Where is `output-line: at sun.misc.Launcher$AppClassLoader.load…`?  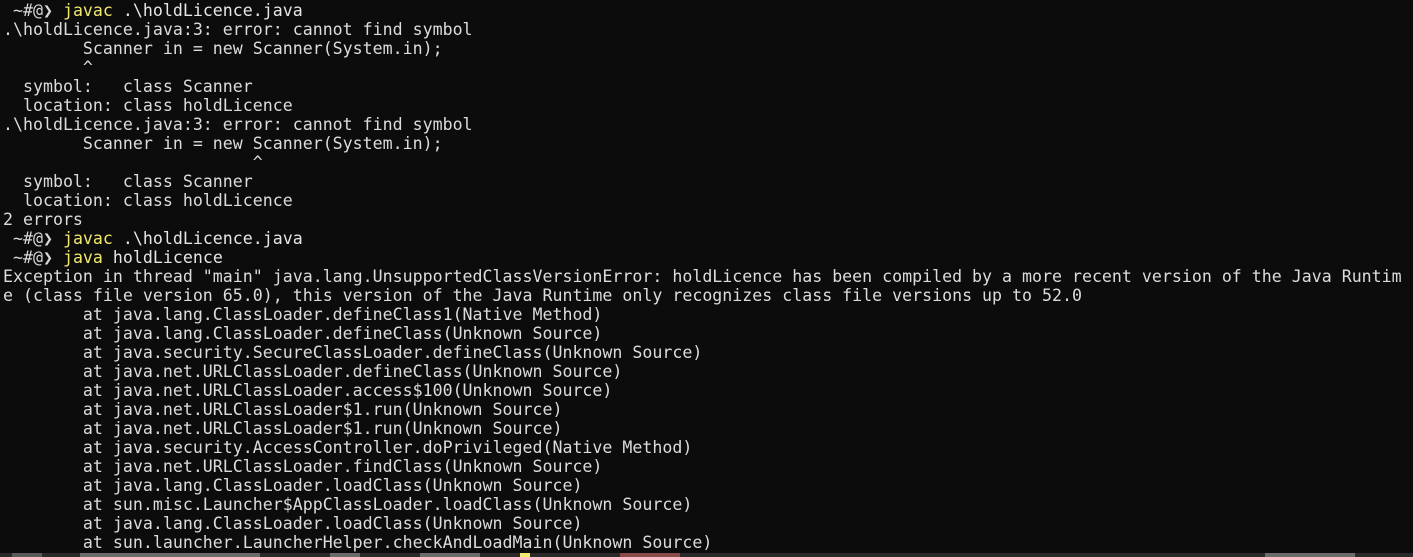
output-line: at sun.misc.Launcher$AppClassLoader.load… is located at coordinates (348, 504).